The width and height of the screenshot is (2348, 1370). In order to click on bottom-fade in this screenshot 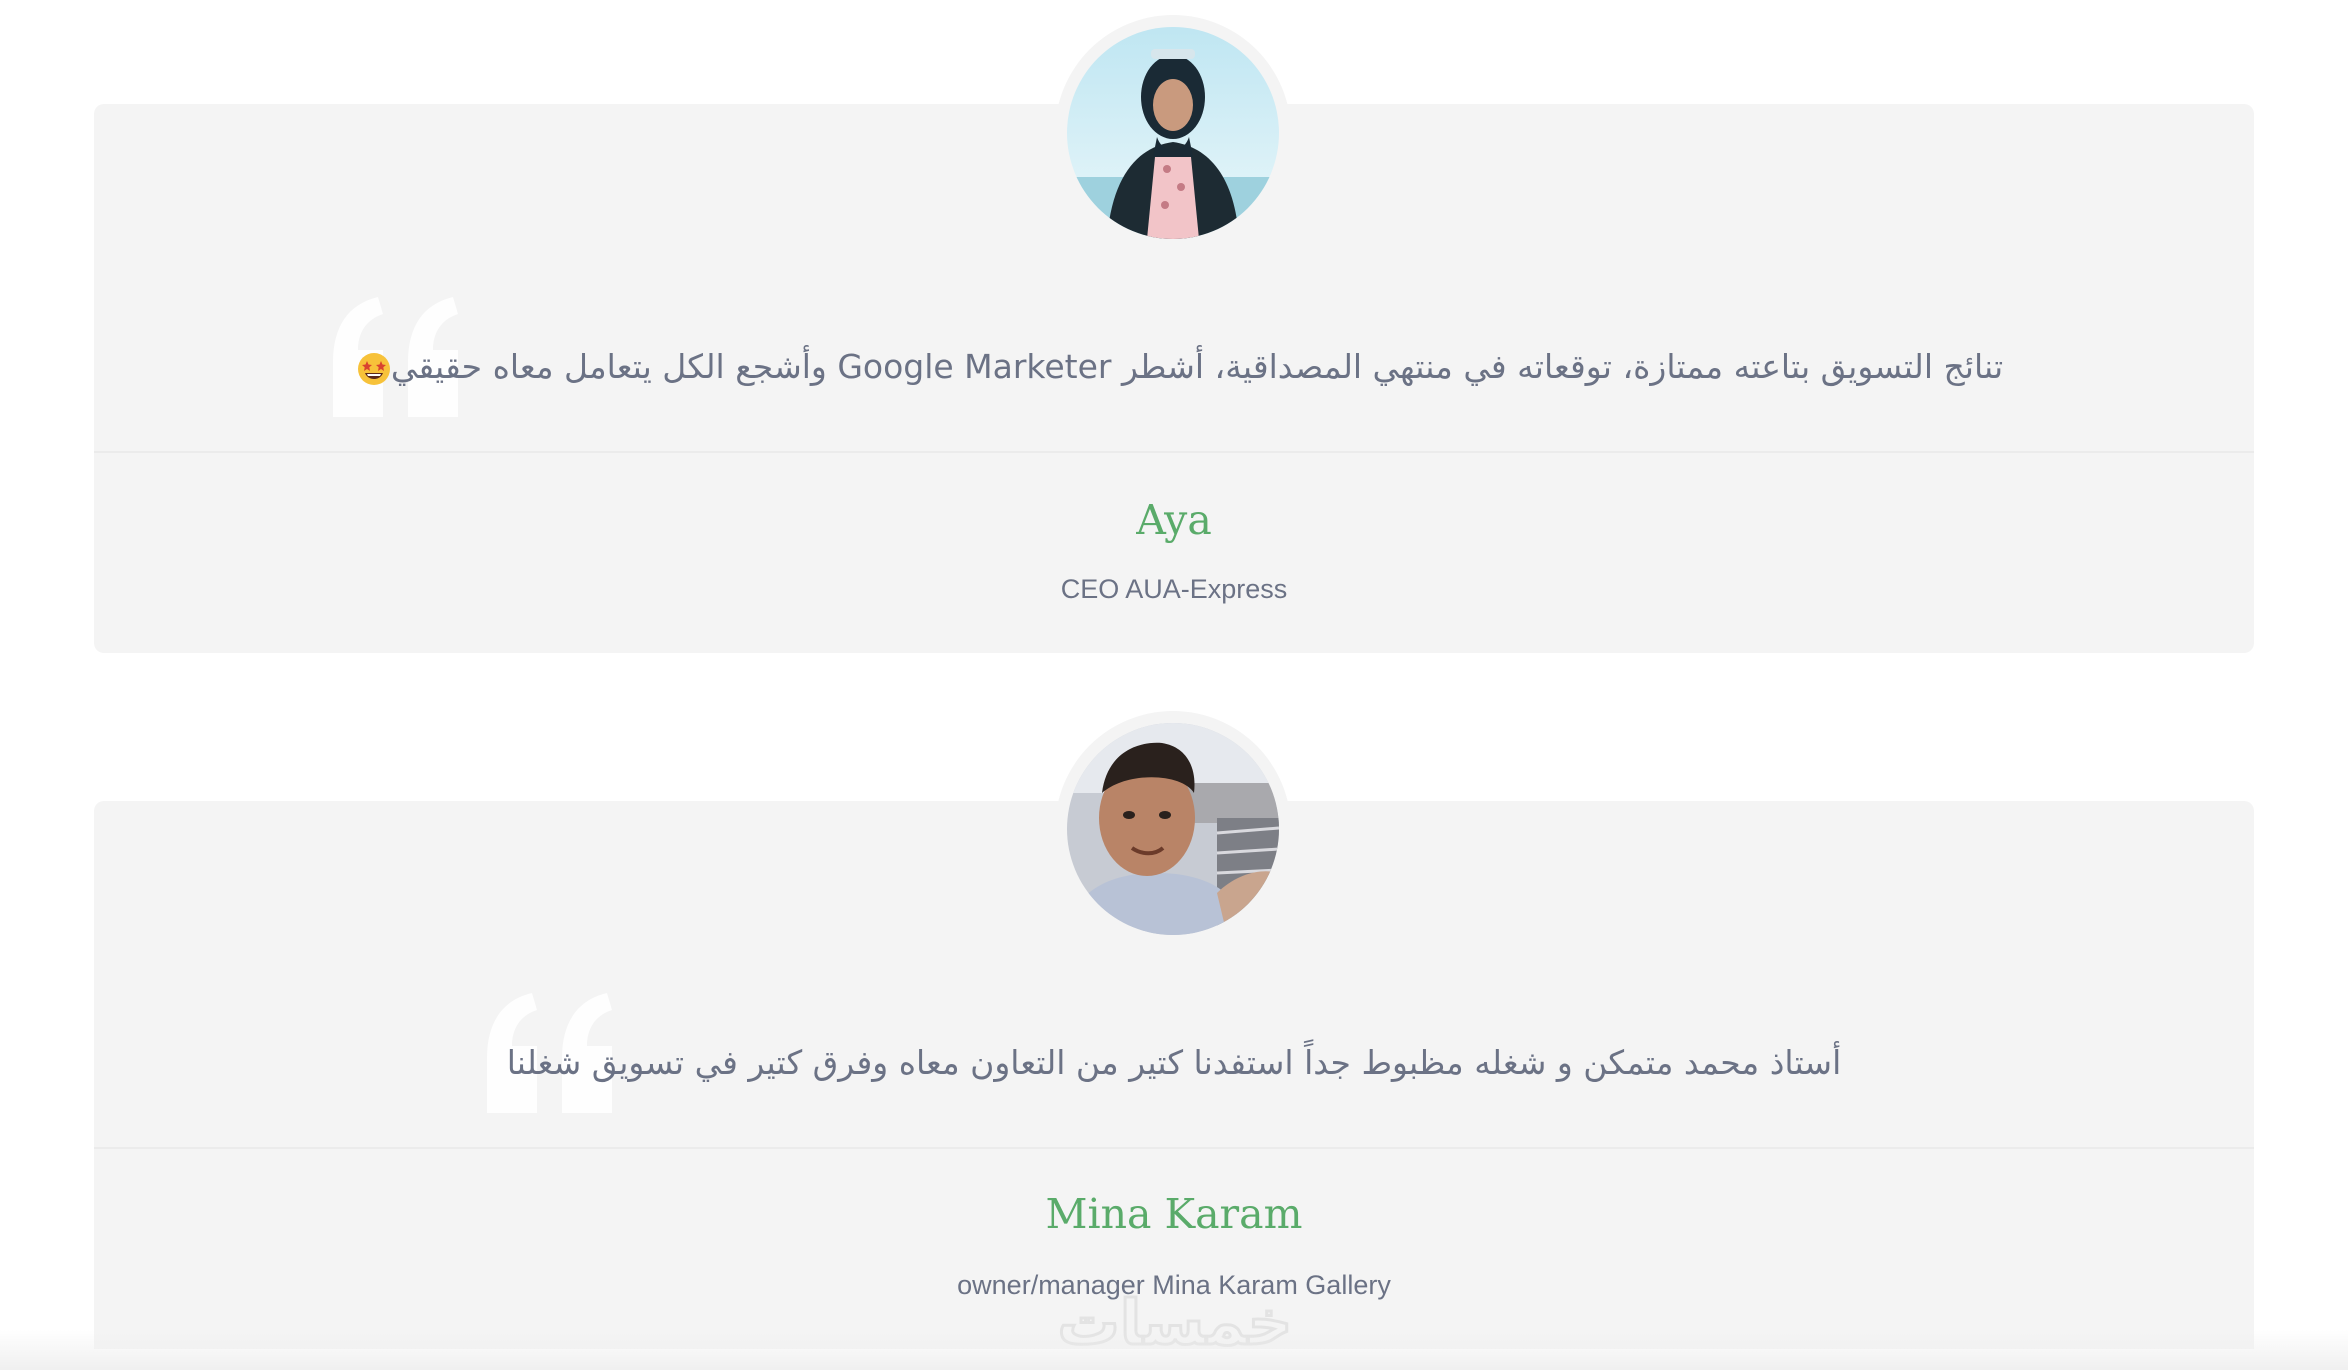, I will do `click(1174, 1350)`.